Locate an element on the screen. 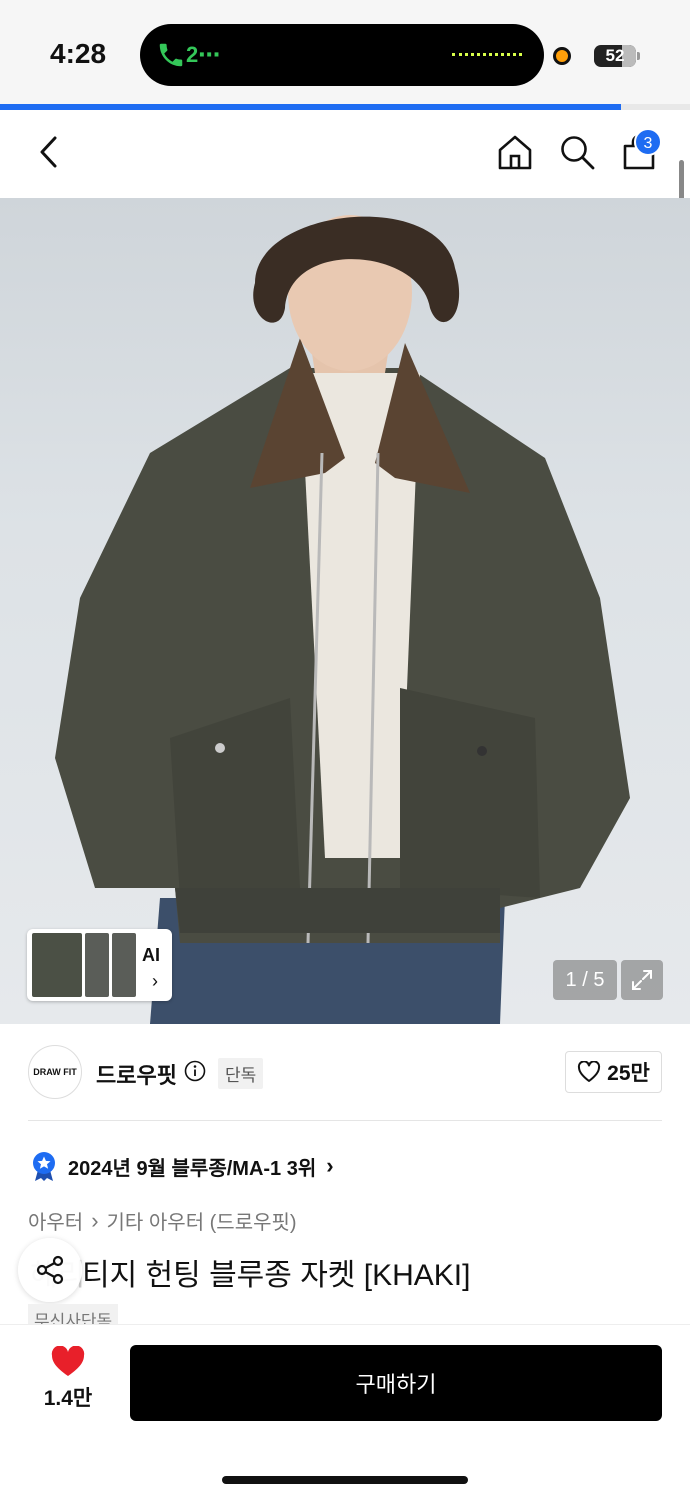 The width and height of the screenshot is (690, 1500). share-button is located at coordinates (50, 1270).